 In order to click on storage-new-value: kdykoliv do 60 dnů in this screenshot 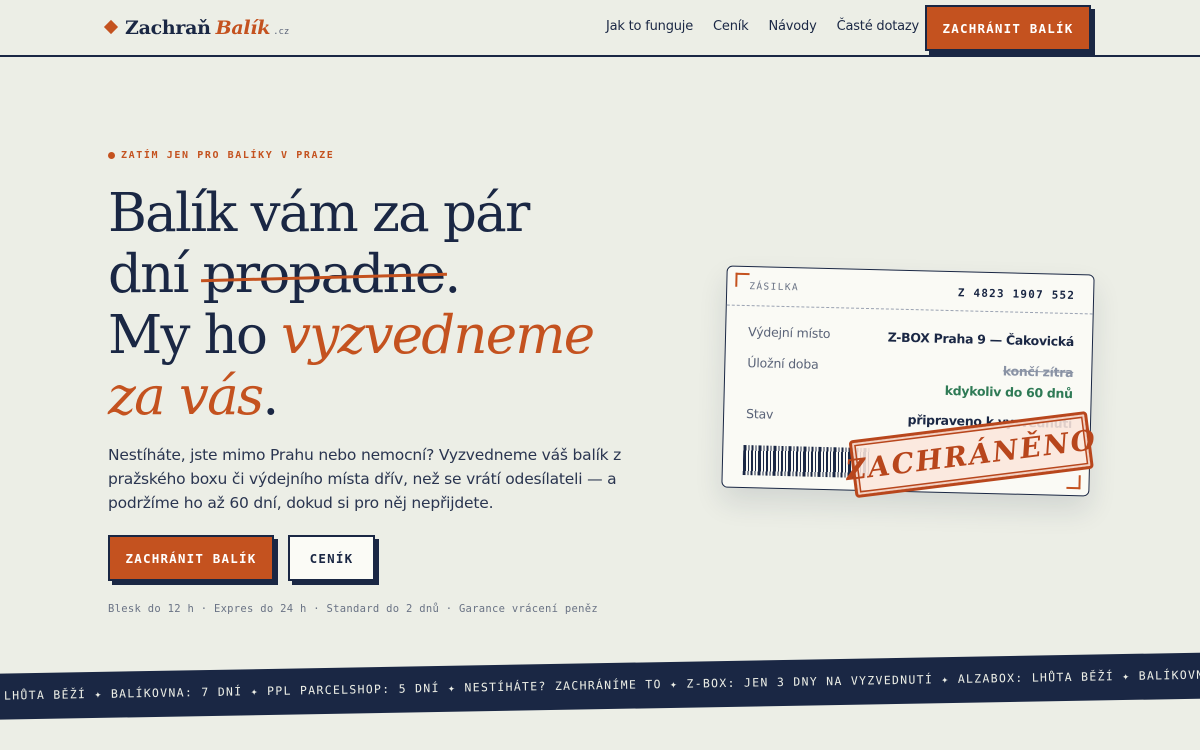, I will do `click(1008, 392)`.